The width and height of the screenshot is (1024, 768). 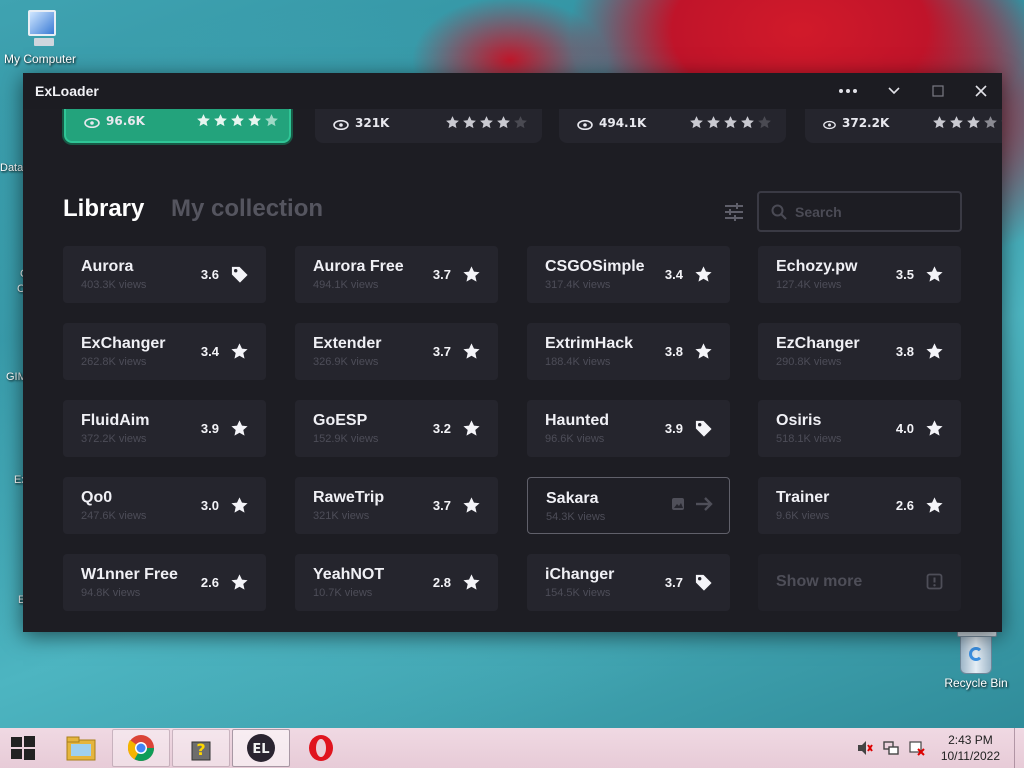 What do you see at coordinates (578, 593) in the screenshot?
I see `card-views: 154.5K views` at bounding box center [578, 593].